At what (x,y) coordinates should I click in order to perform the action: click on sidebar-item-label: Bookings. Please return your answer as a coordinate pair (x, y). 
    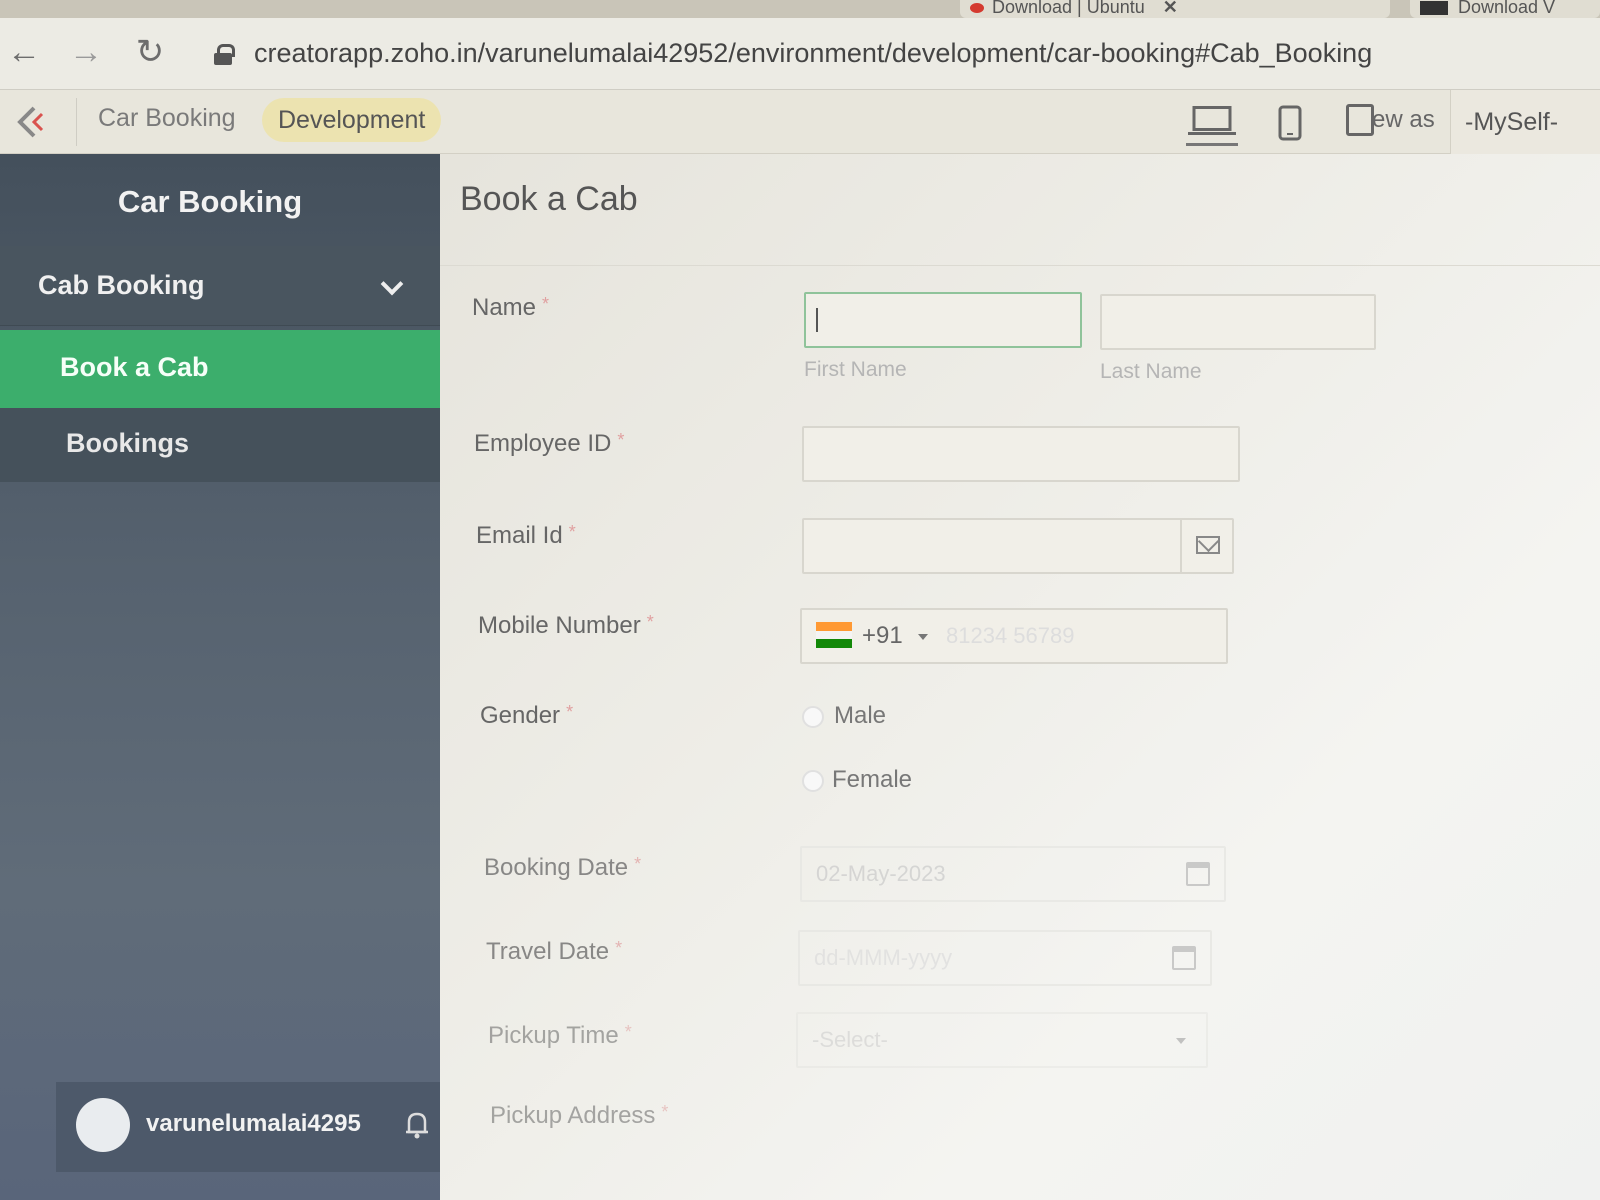
    Looking at the image, I should click on (128, 443).